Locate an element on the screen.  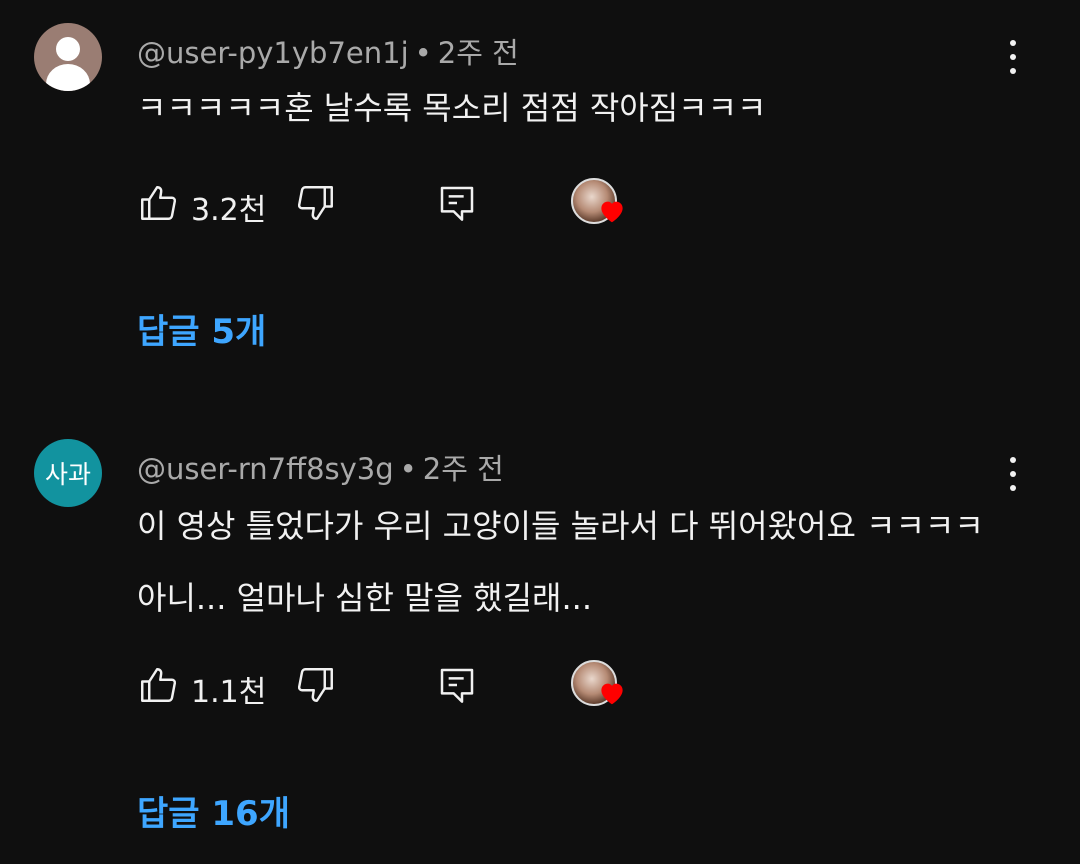
comment-meta: @user-rn7ff8sy3g • 2주 전 is located at coordinates (320, 467).